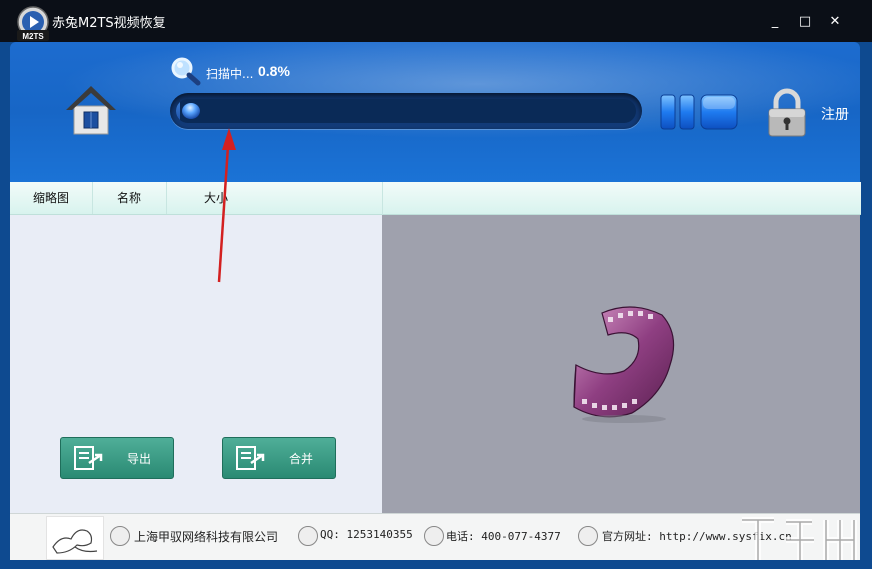  I want to click on stop-icon, so click(719, 112).